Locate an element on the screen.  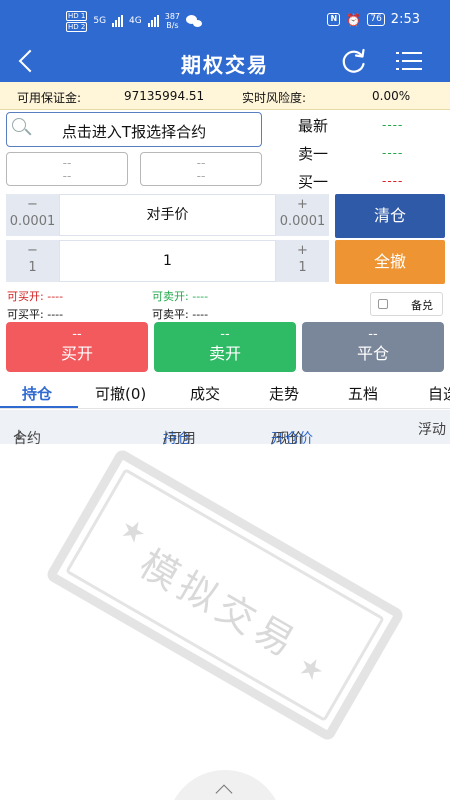
qty-input: 1 is located at coordinates (167, 261).